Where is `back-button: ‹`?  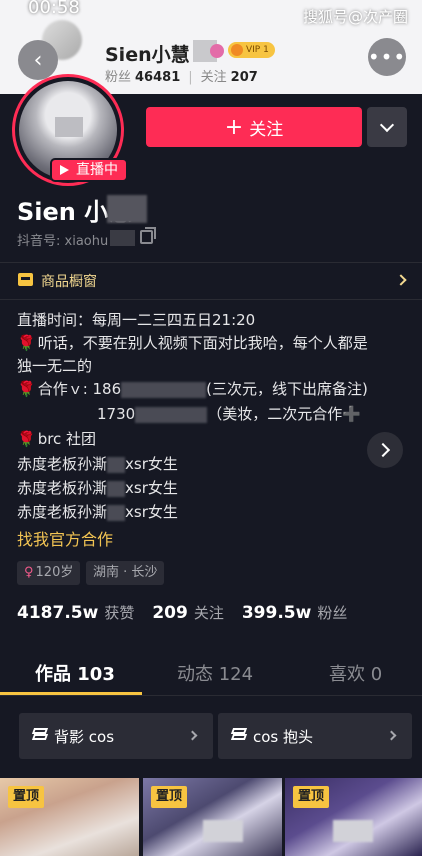 back-button: ‹ is located at coordinates (38, 60).